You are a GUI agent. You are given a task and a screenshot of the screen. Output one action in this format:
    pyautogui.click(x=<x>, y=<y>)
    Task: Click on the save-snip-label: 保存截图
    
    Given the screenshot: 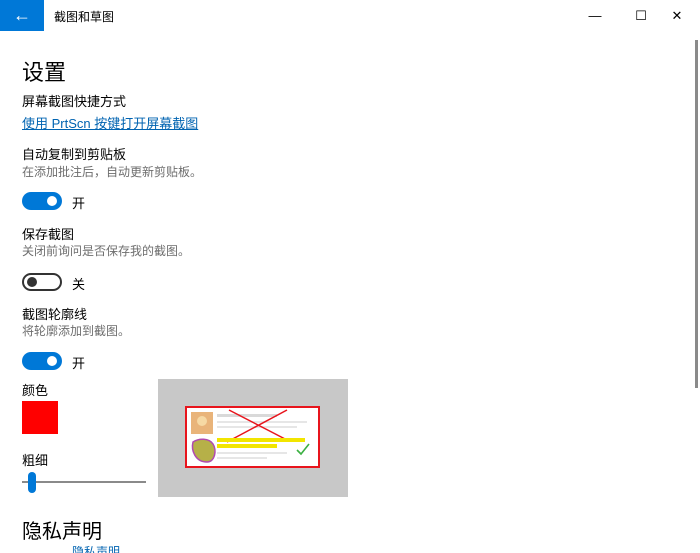 What is the action you would take?
    pyautogui.click(x=48, y=234)
    